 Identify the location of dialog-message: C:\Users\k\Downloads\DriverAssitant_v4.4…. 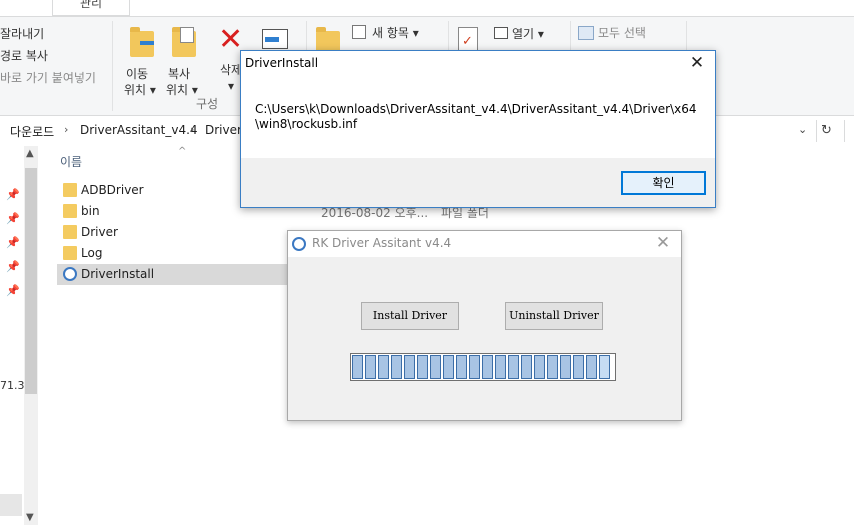
(476, 116).